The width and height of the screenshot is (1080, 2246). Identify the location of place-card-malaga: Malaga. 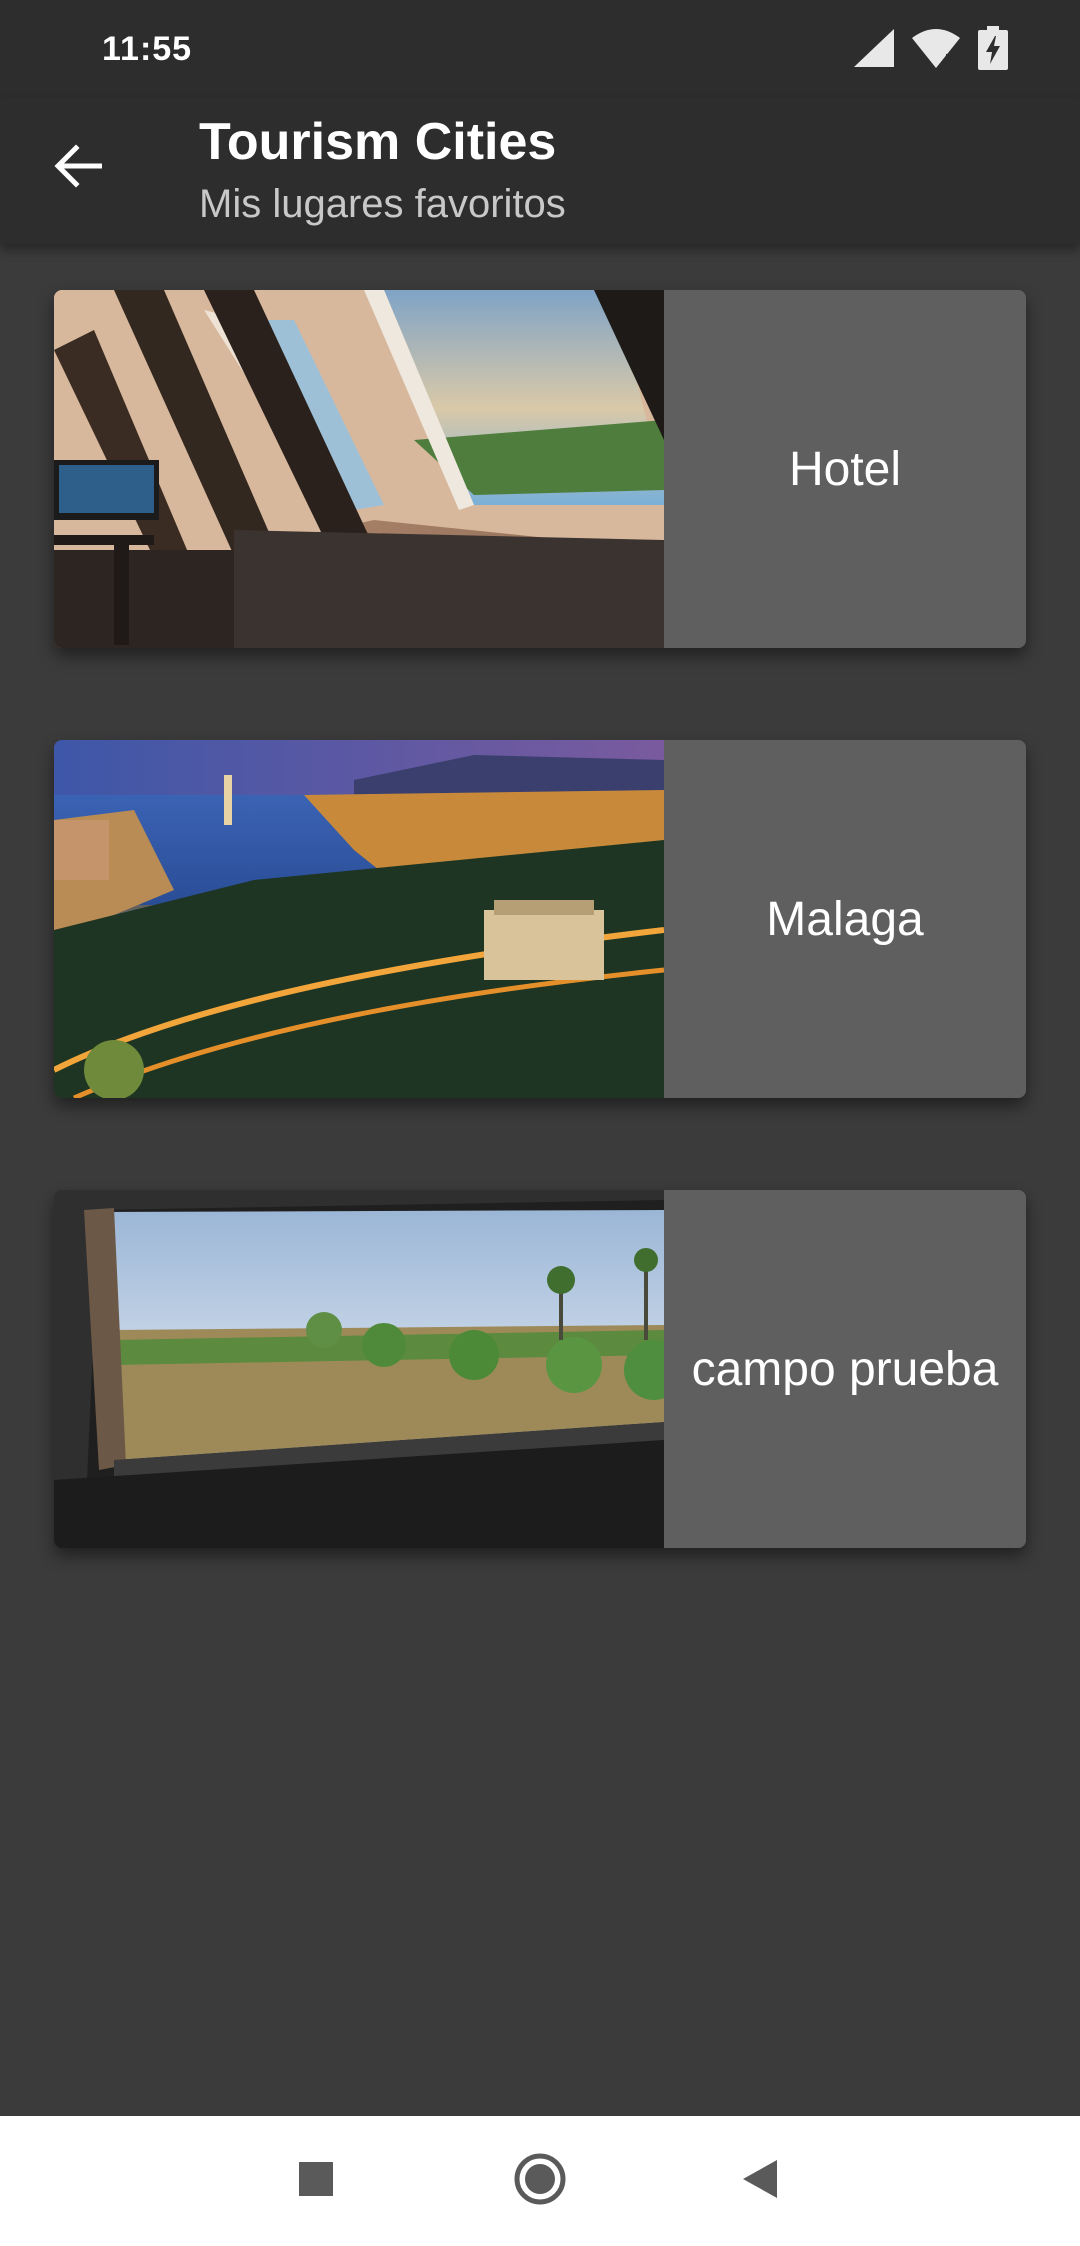
(540, 919).